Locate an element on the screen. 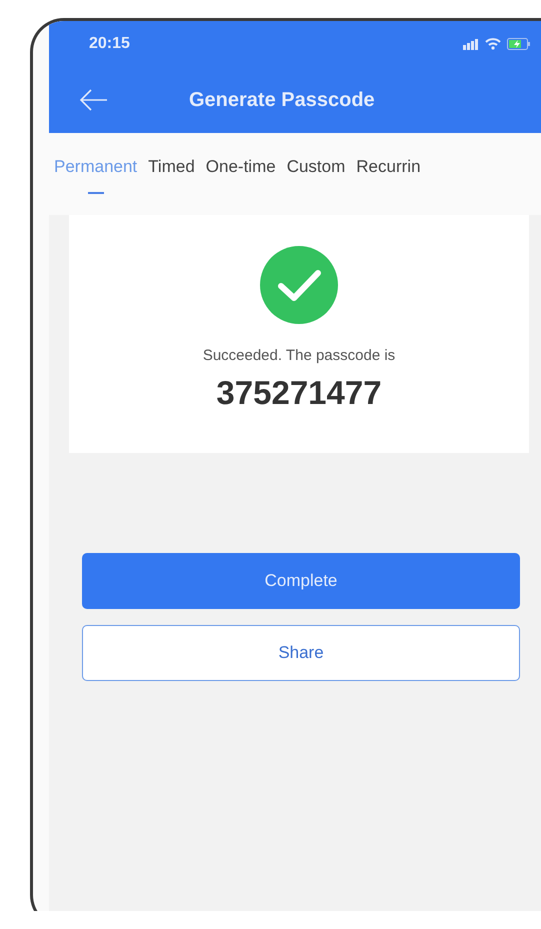 This screenshot has height=929, width=541. tab: One-time is located at coordinates (241, 178).